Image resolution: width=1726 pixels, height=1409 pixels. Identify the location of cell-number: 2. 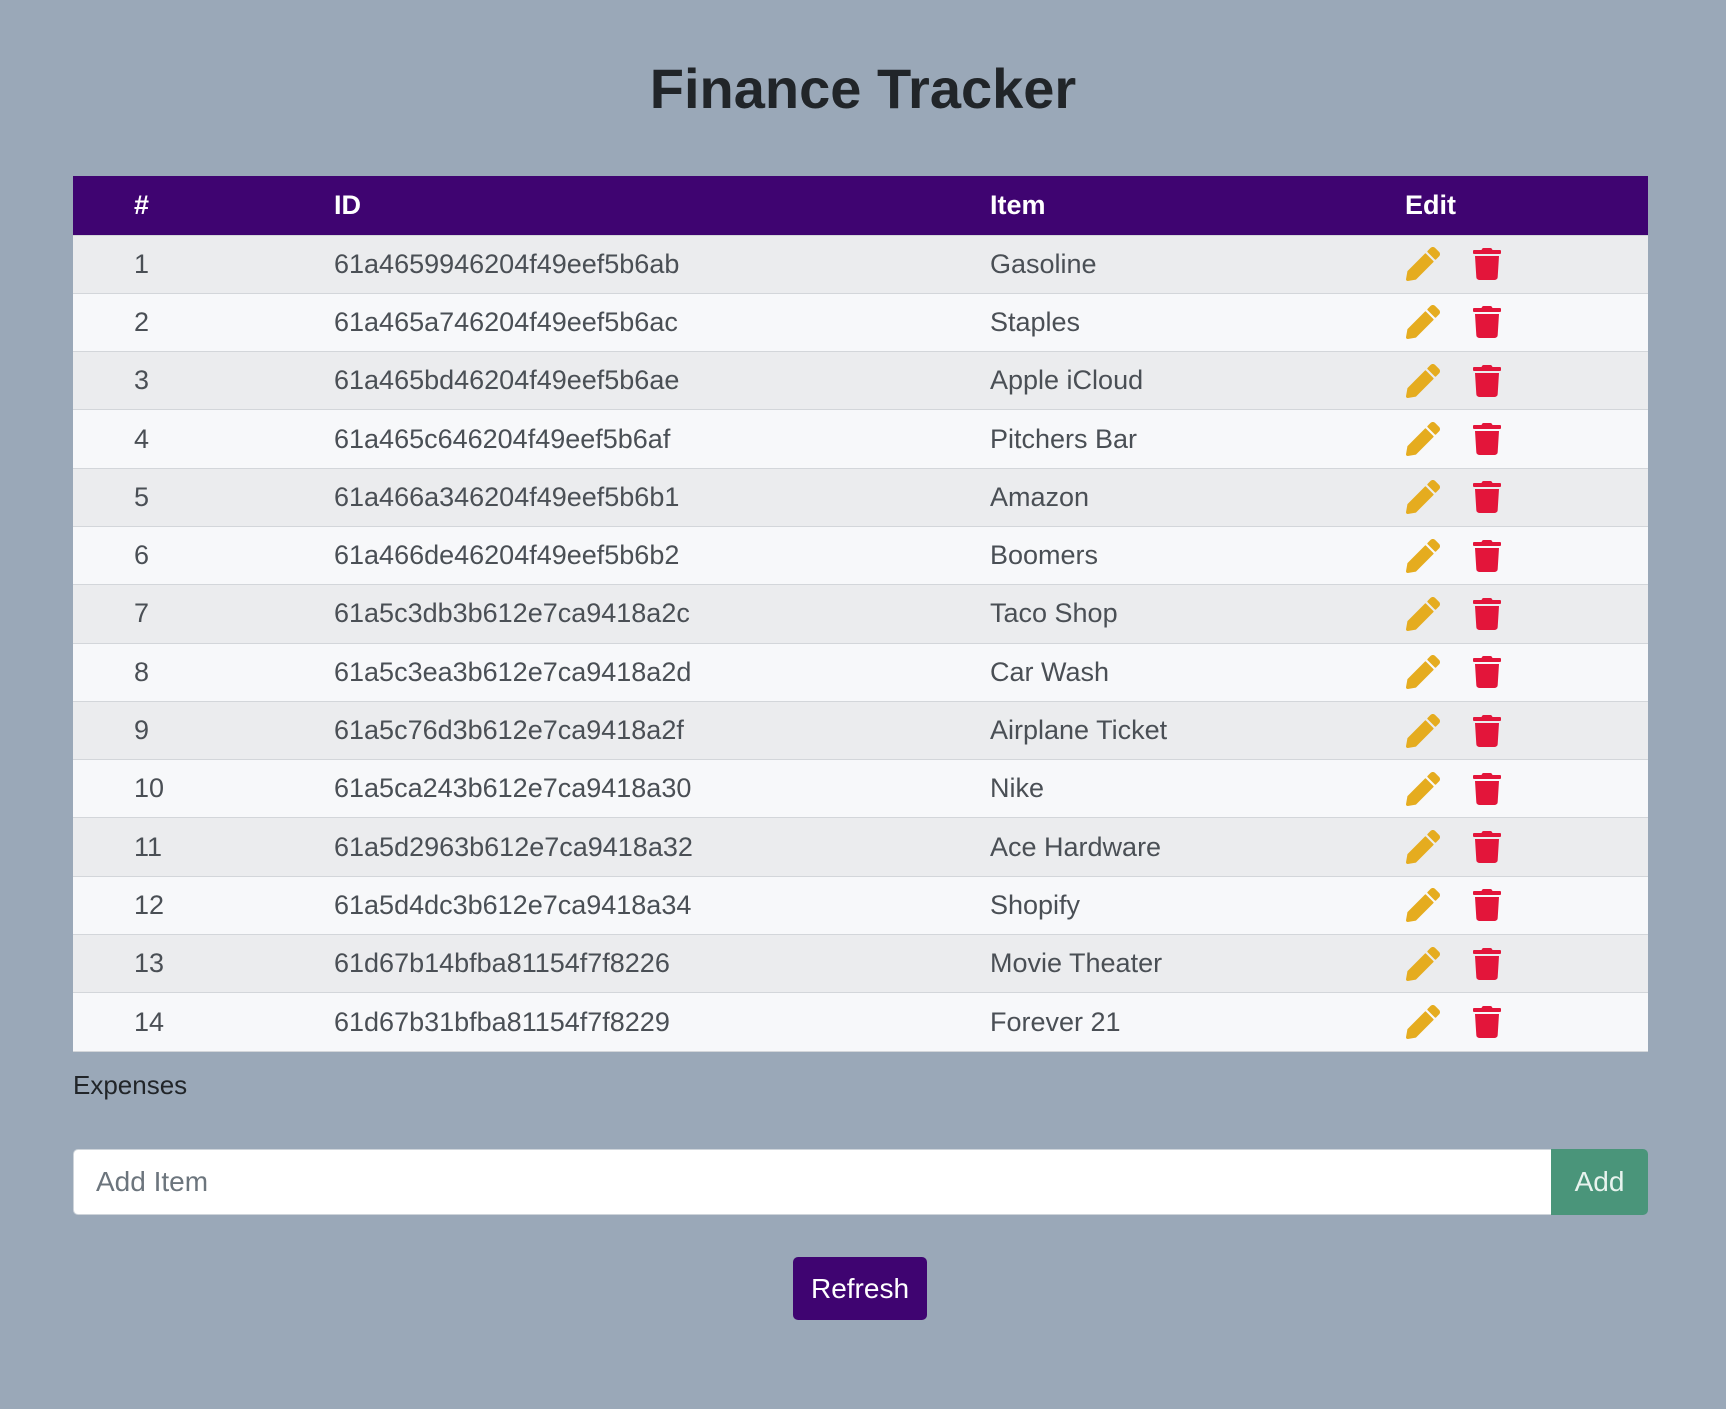
(142, 321).